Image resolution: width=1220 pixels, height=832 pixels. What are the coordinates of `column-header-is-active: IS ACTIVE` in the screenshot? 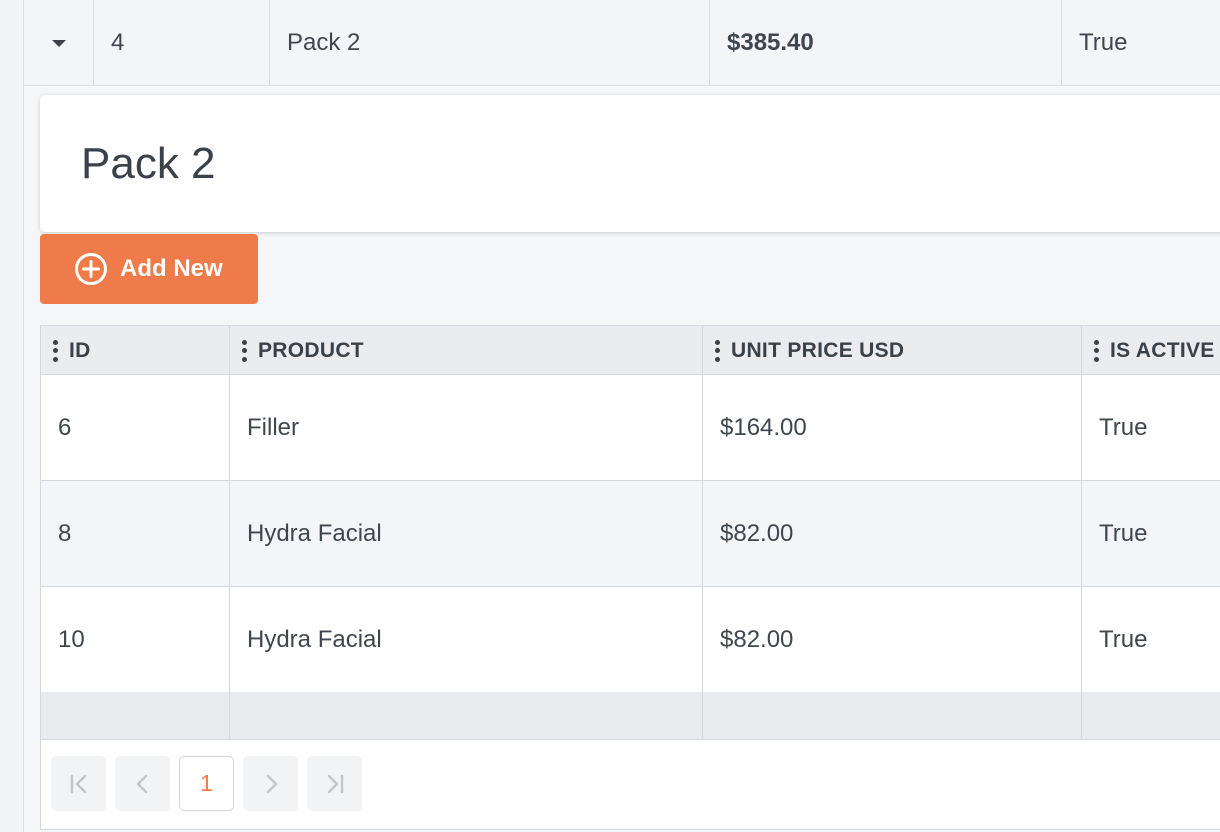 It's located at (1151, 350).